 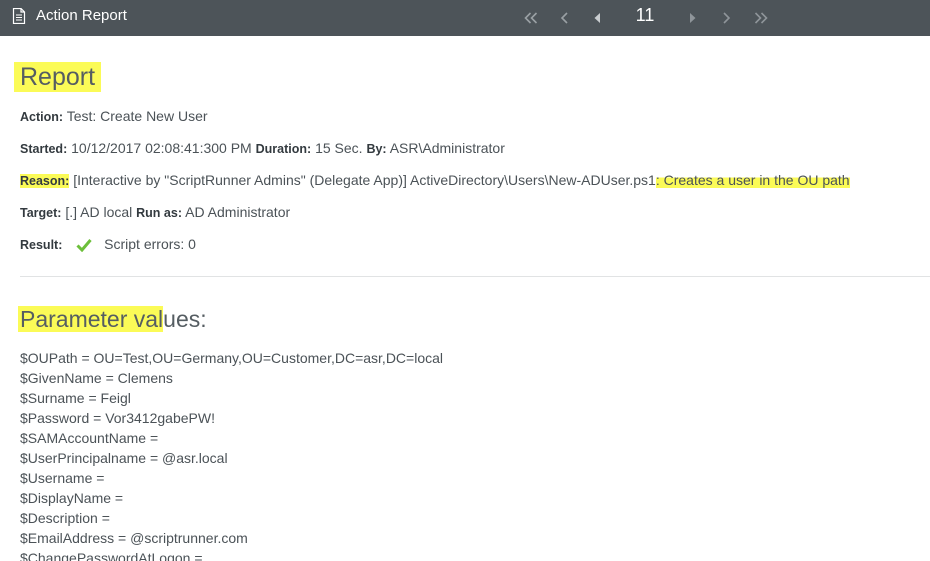 I want to click on checkmark-icon, so click(x=84, y=246).